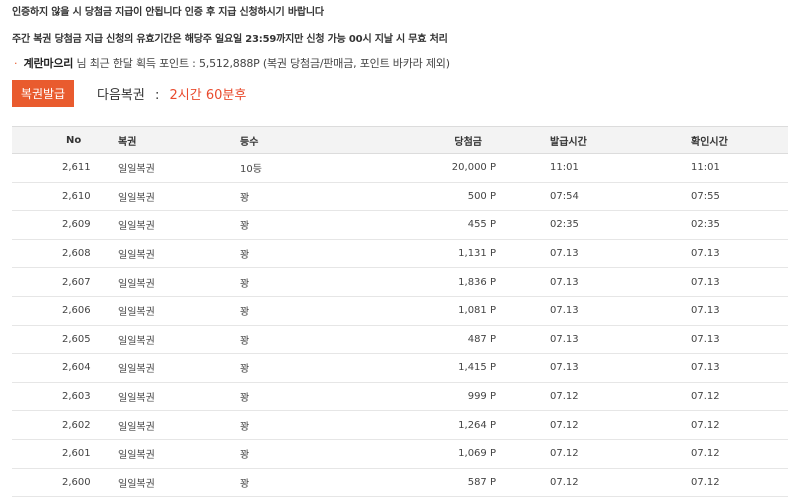 This screenshot has height=497, width=800. I want to click on table-row: 2,610 일일복권 꽝 500 P 07:54 07:55, so click(400, 196).